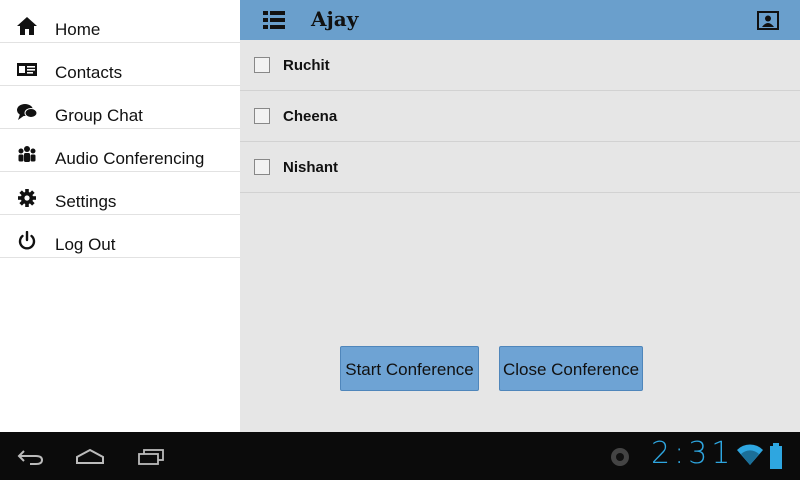 The height and width of the screenshot is (480, 800). I want to click on list-item: Nishant, so click(520, 167).